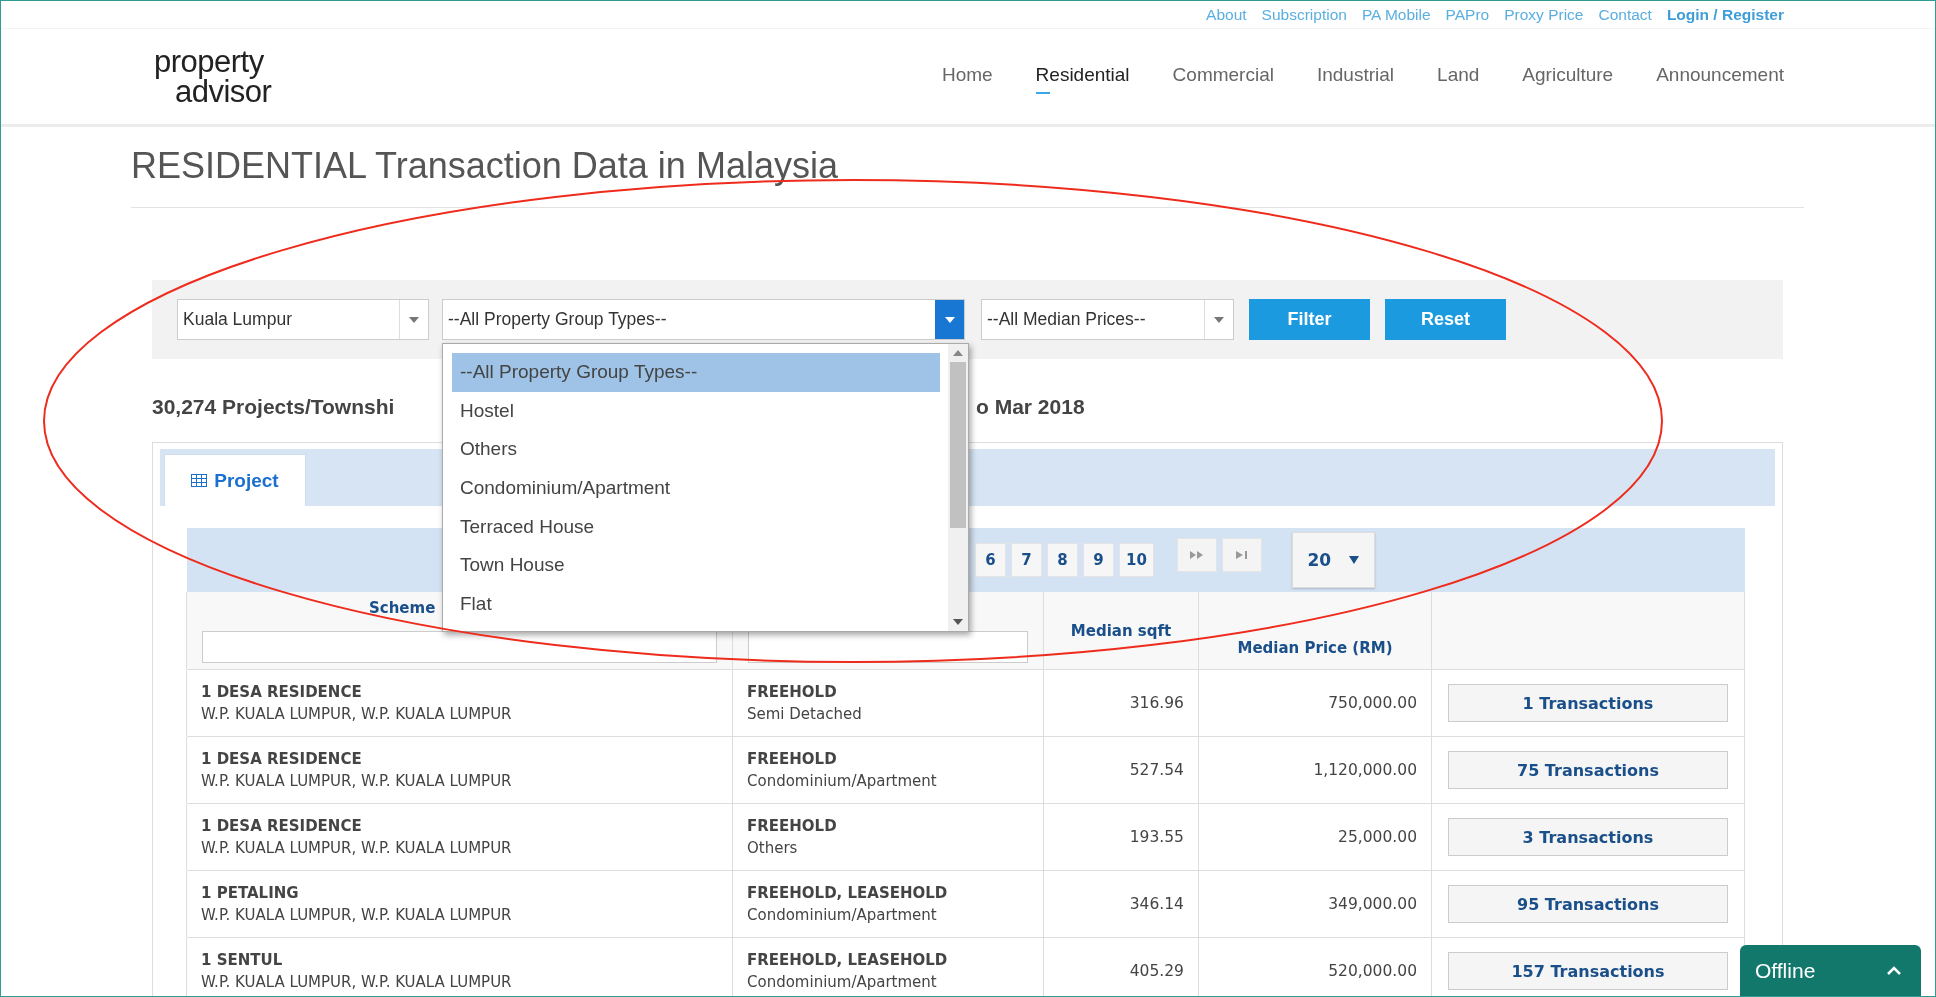 This screenshot has height=997, width=1936. I want to click on page-button: 9, so click(1098, 560).